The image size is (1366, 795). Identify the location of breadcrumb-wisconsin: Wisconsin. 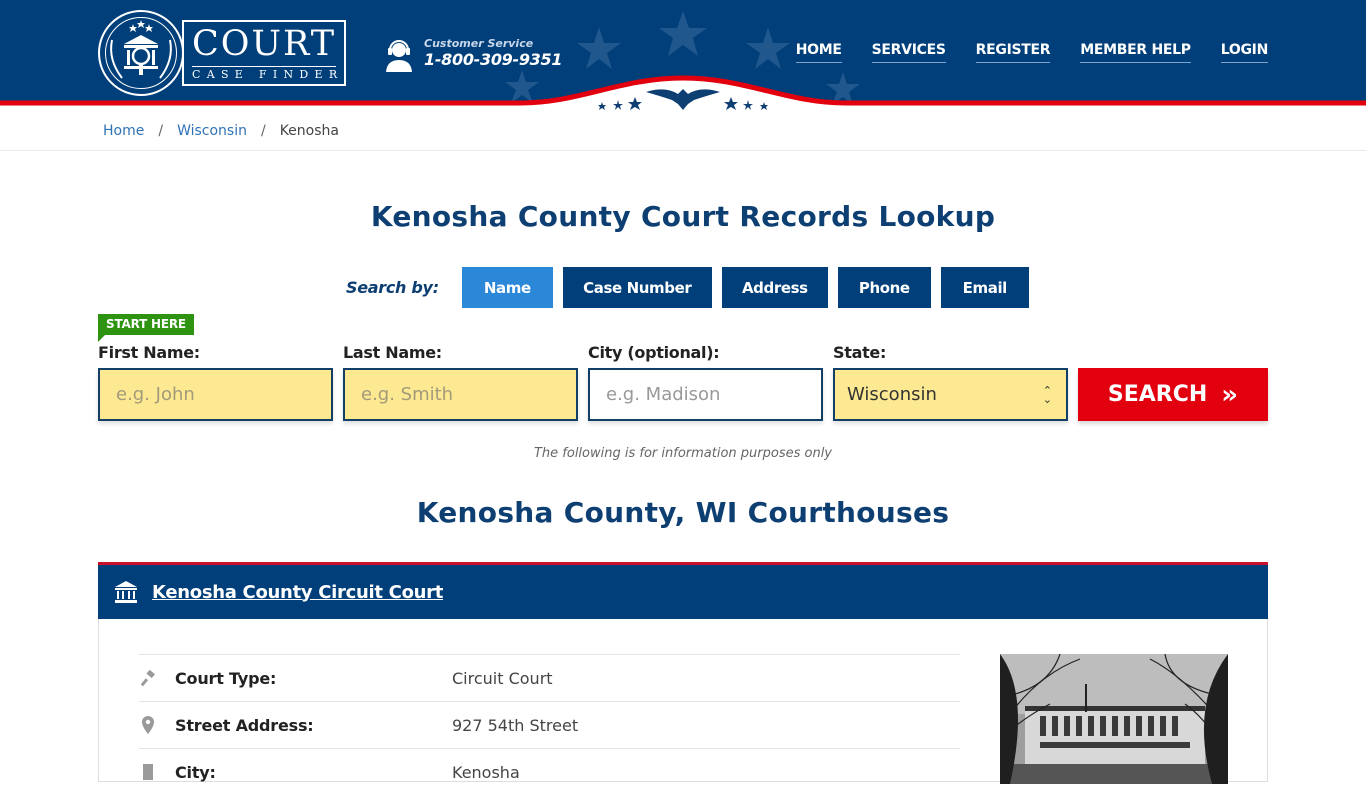
(212, 131).